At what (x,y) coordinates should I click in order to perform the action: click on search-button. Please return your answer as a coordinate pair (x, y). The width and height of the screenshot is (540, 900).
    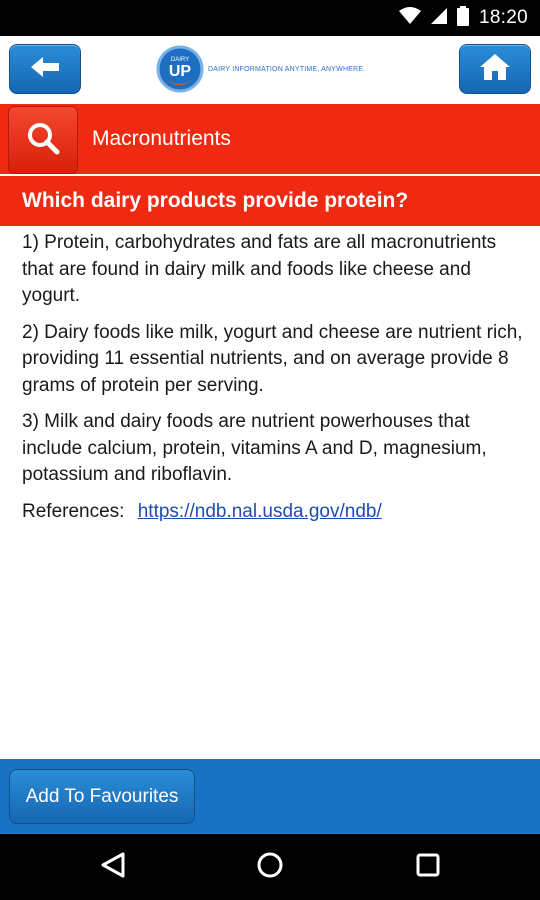
    Looking at the image, I should click on (43, 140).